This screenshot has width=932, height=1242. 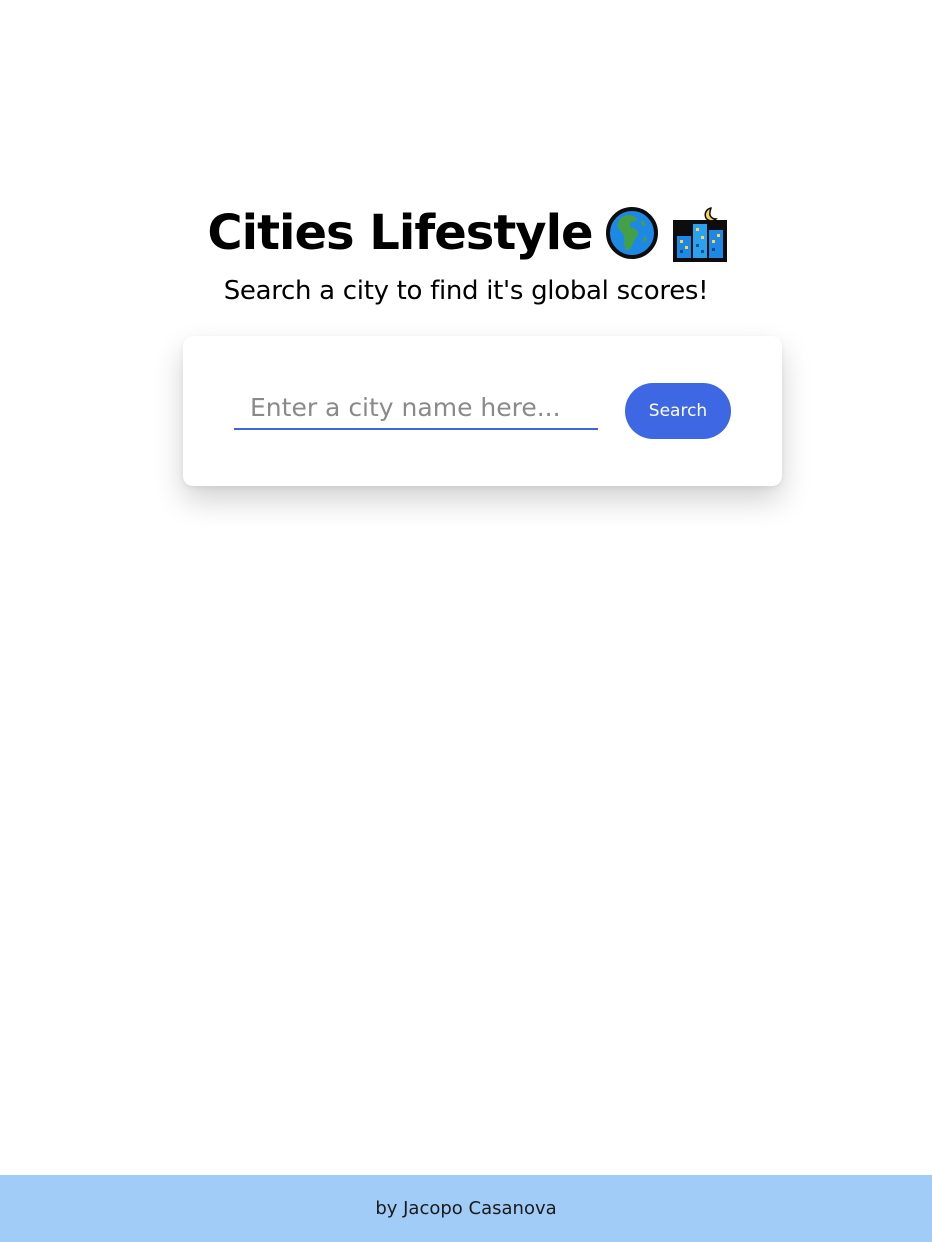 I want to click on footer: by Jacopo Casanova, so click(x=466, y=1208).